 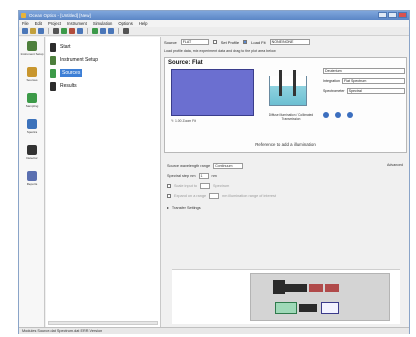 What do you see at coordinates (395, 165) in the screenshot?
I see `advanced-button: Advanced` at bounding box center [395, 165].